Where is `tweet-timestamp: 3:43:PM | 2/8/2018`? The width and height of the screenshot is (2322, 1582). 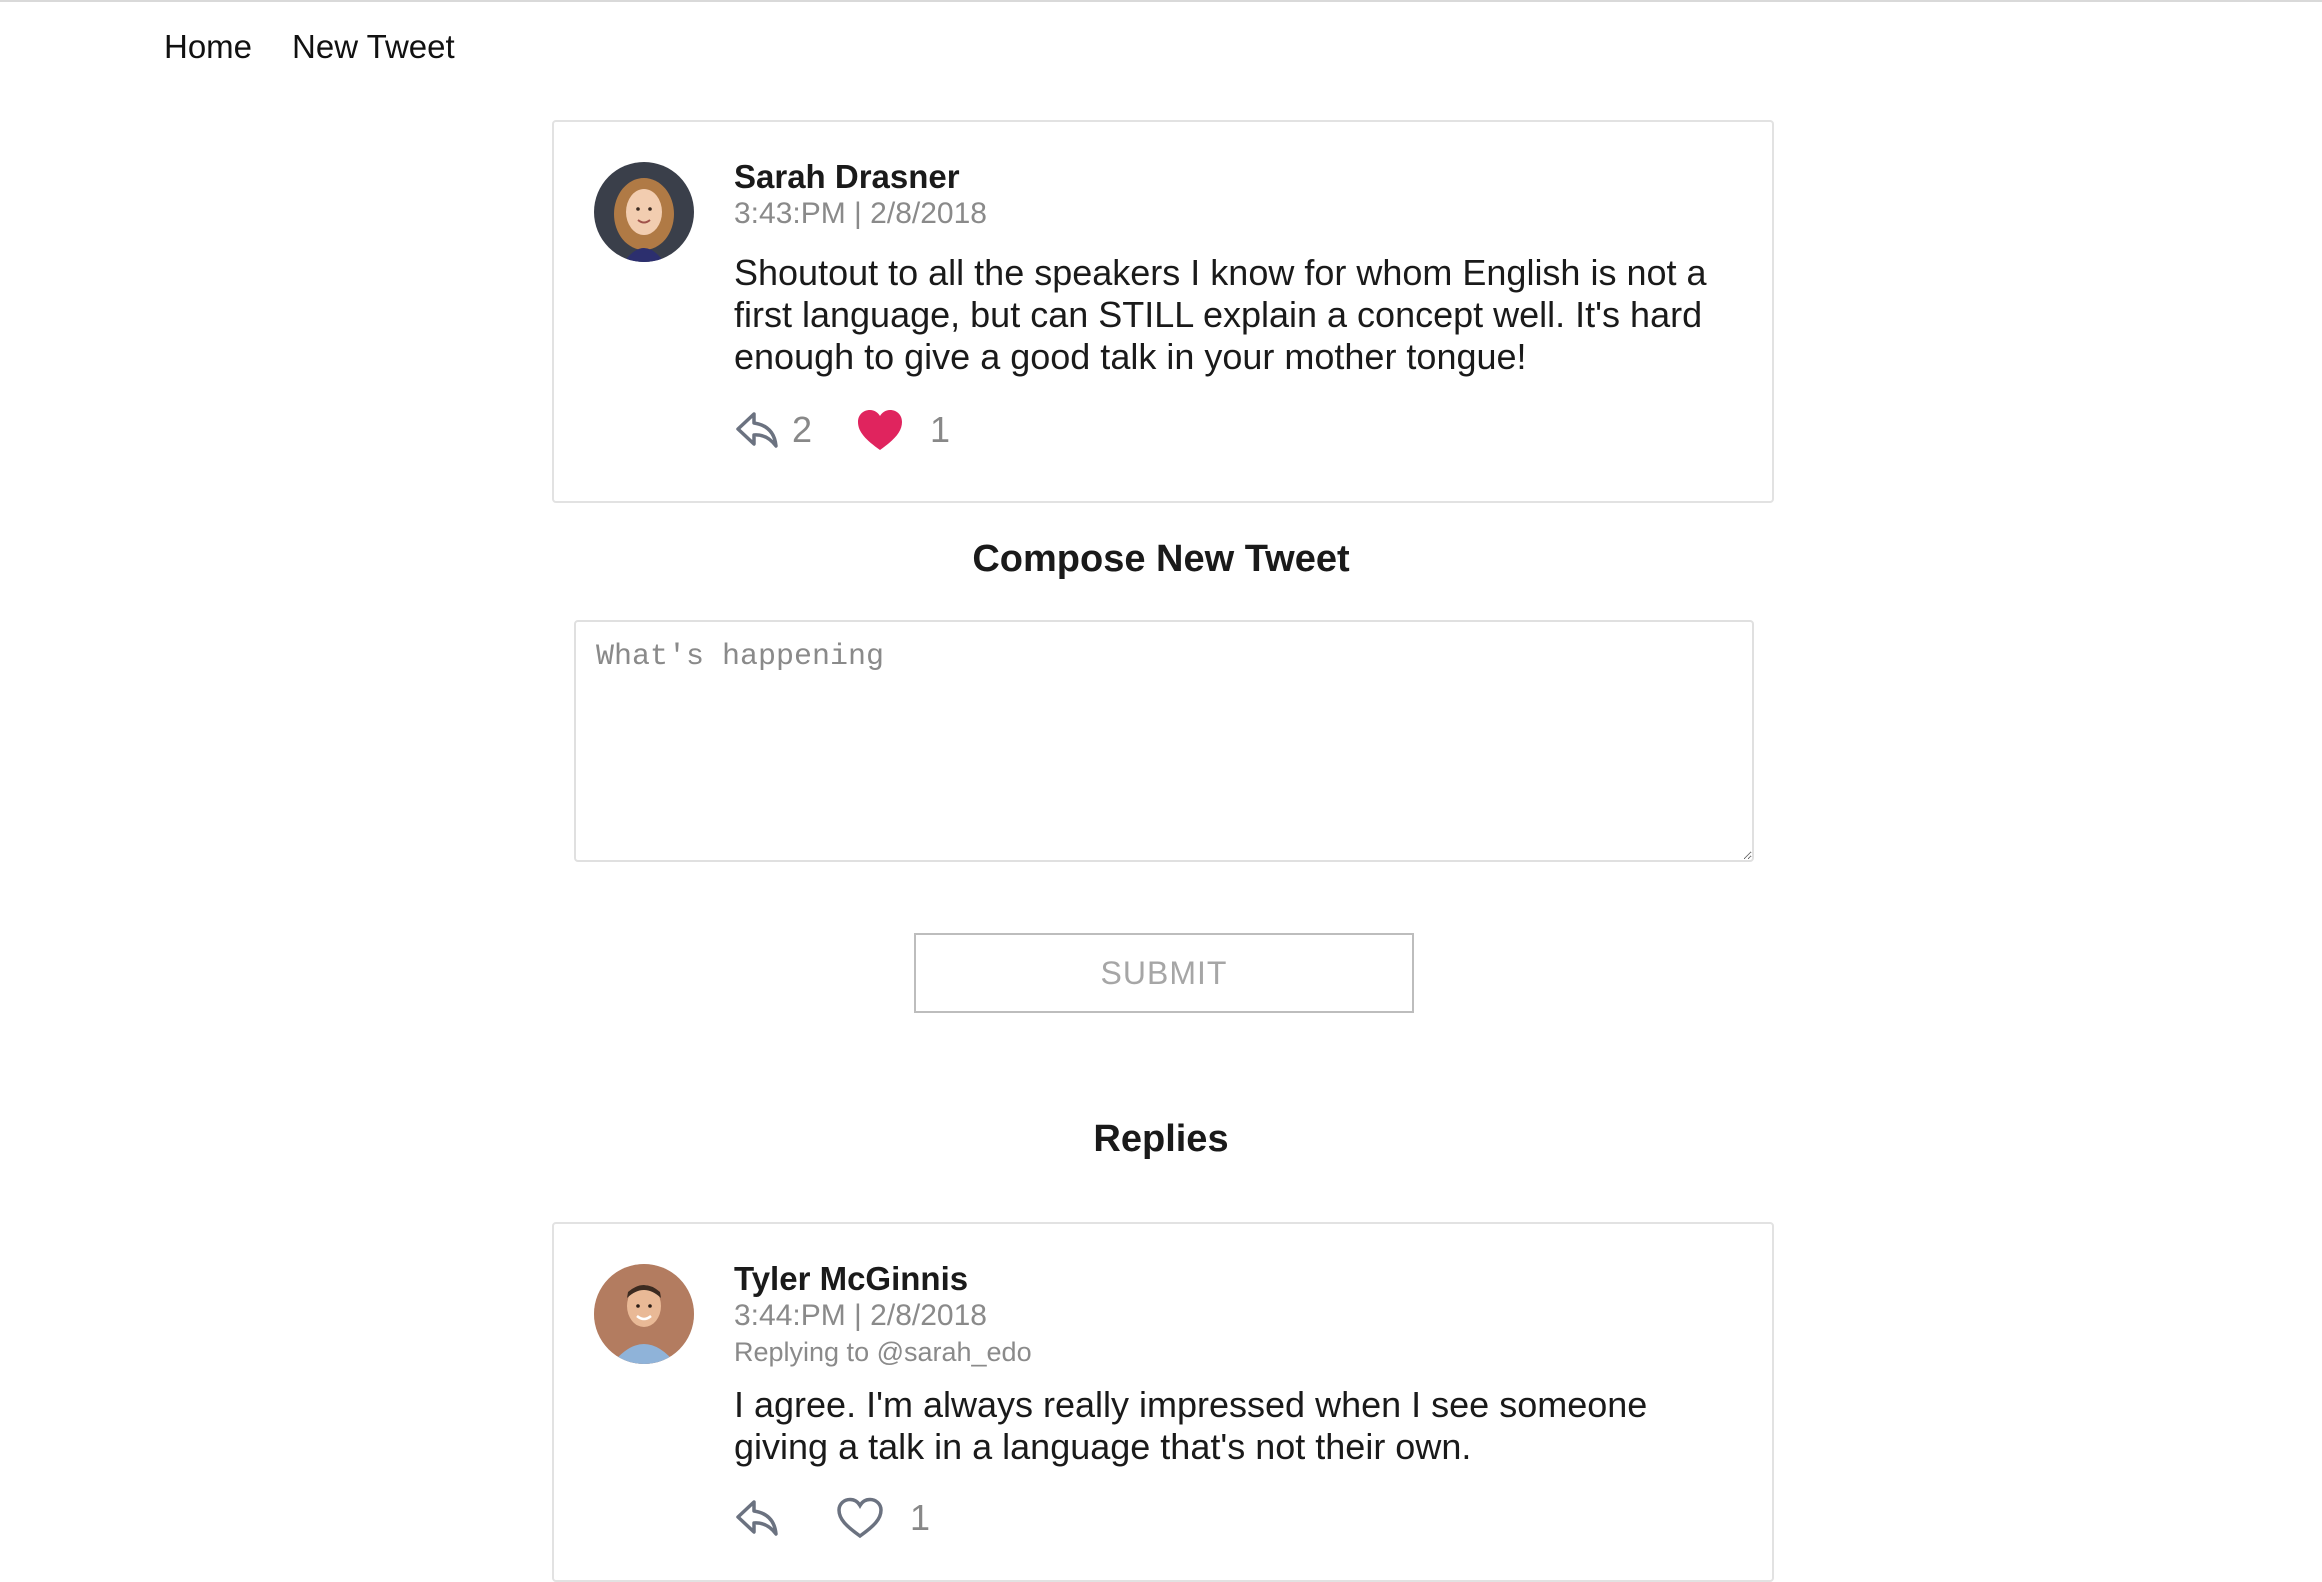
tweet-timestamp: 3:43:PM | 2/8/2018 is located at coordinates (860, 213).